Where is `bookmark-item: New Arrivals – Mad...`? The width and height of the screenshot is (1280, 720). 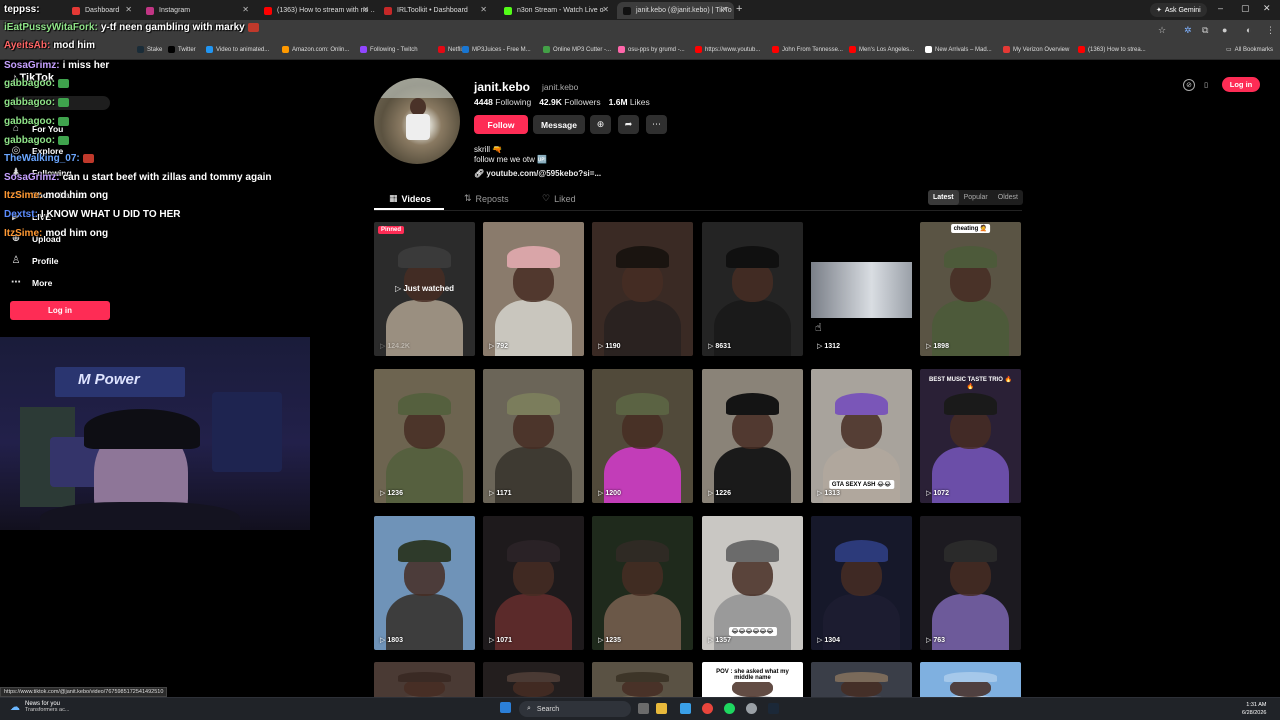
bookmark-item: New Arrivals – Mad... is located at coordinates (958, 49).